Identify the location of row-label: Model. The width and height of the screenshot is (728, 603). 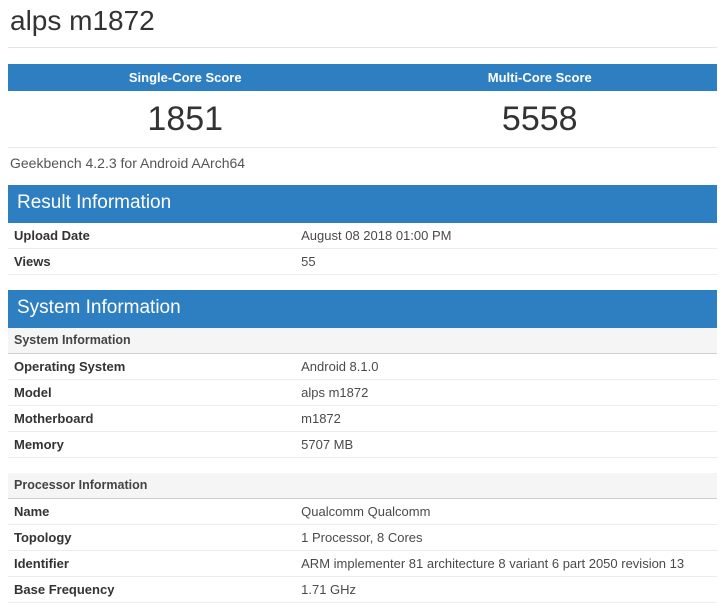
(152, 392).